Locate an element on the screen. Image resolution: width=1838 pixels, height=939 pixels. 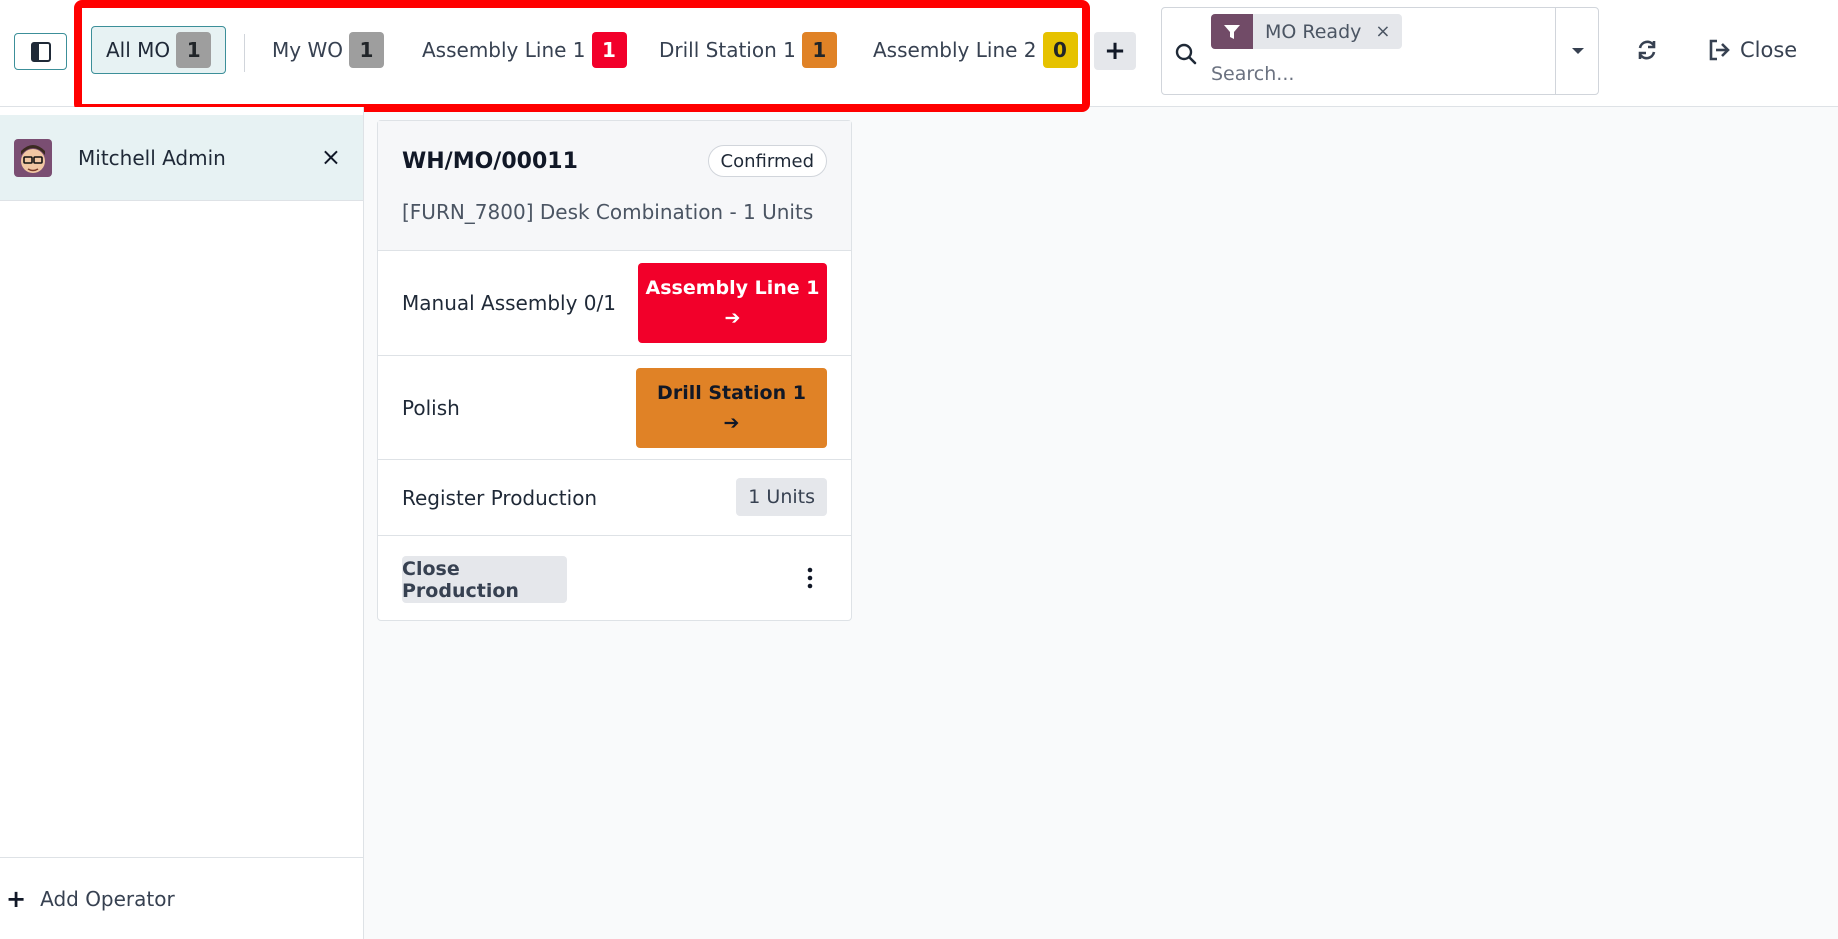
sidebar-toggle-button is located at coordinates (40, 51).